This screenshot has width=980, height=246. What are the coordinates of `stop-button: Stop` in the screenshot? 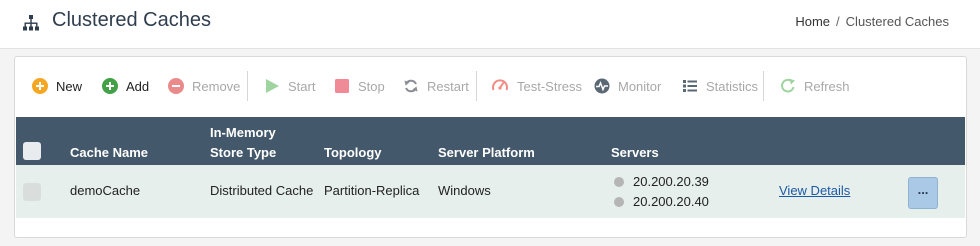 It's located at (359, 86).